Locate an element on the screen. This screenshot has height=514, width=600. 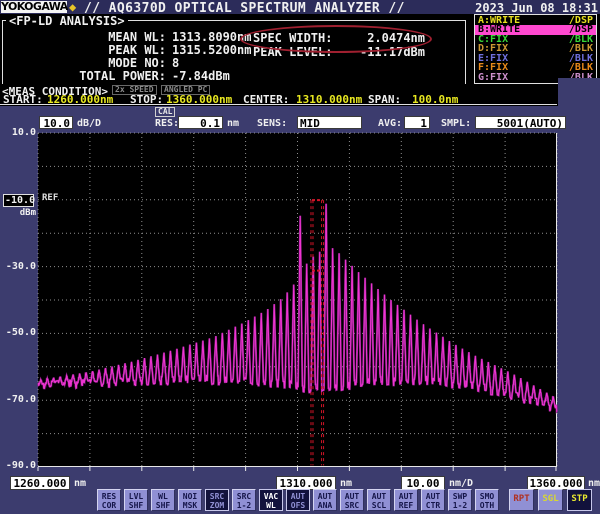
softkey-smo-oth: SMO OTH is located at coordinates (487, 500).